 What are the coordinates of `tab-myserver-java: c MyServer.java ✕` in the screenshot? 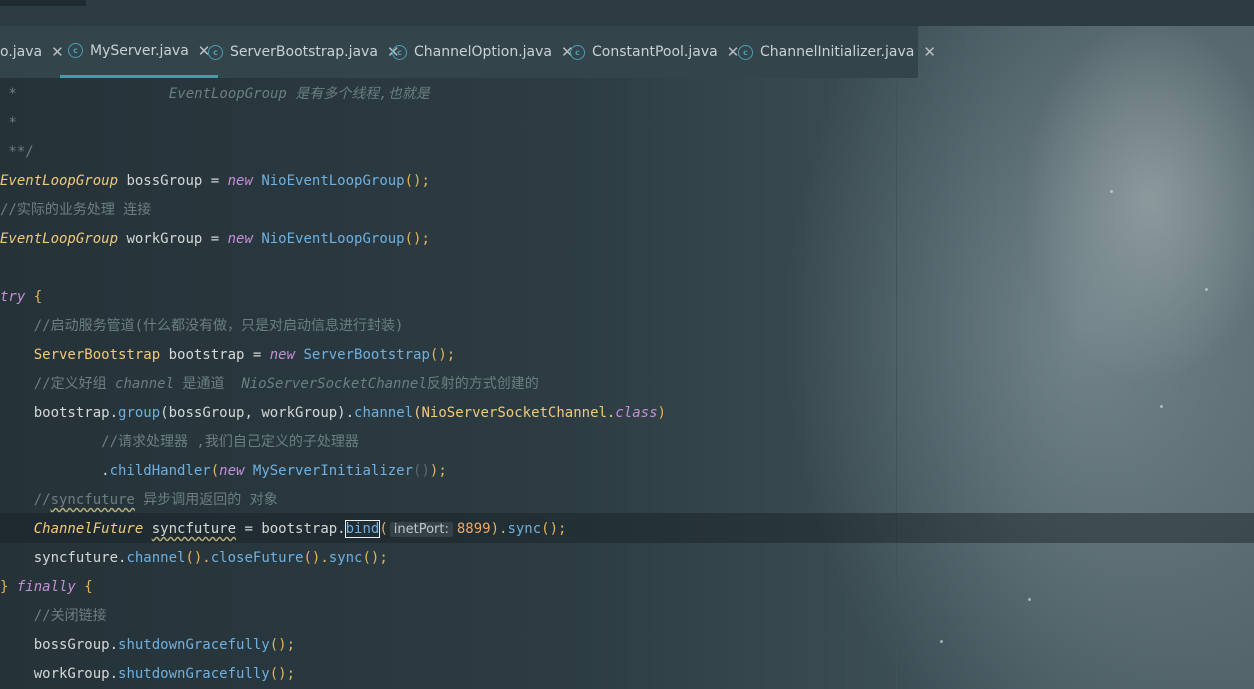 It's located at (139, 52).